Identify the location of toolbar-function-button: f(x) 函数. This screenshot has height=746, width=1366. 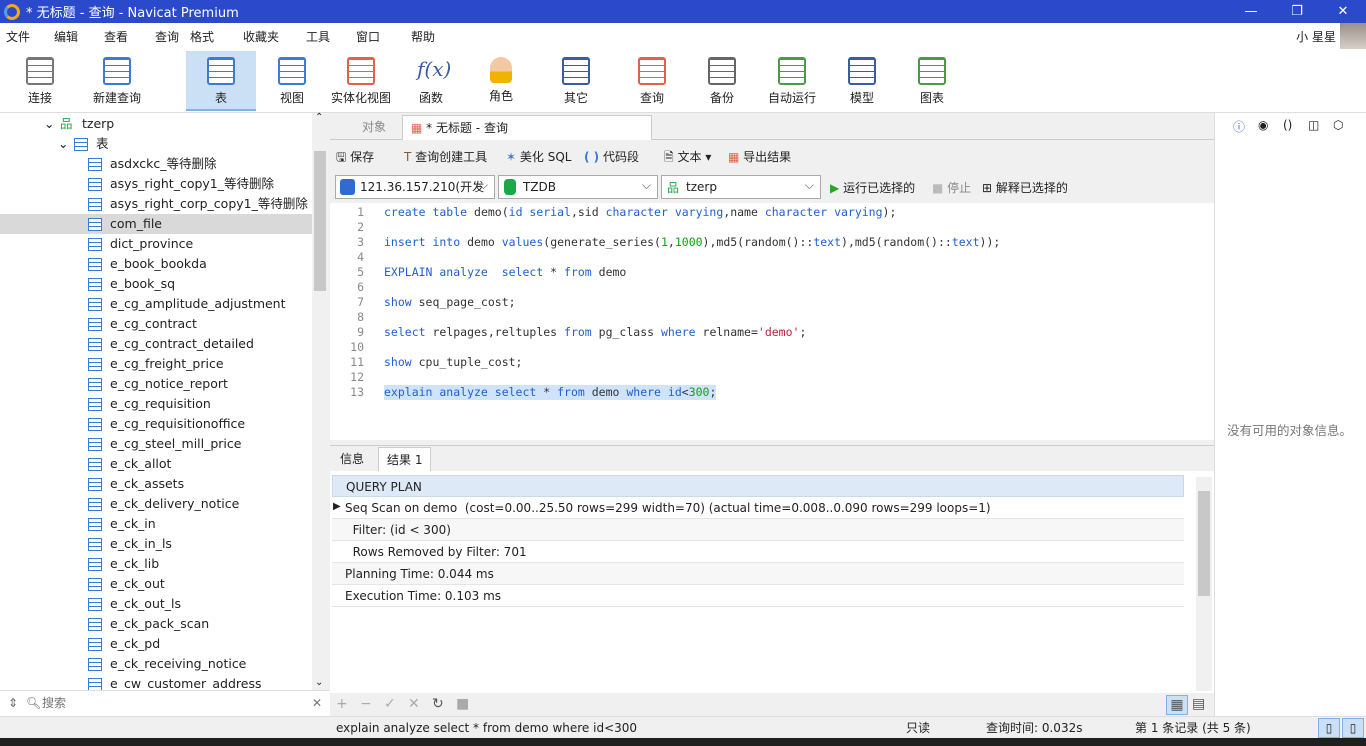
(431, 81).